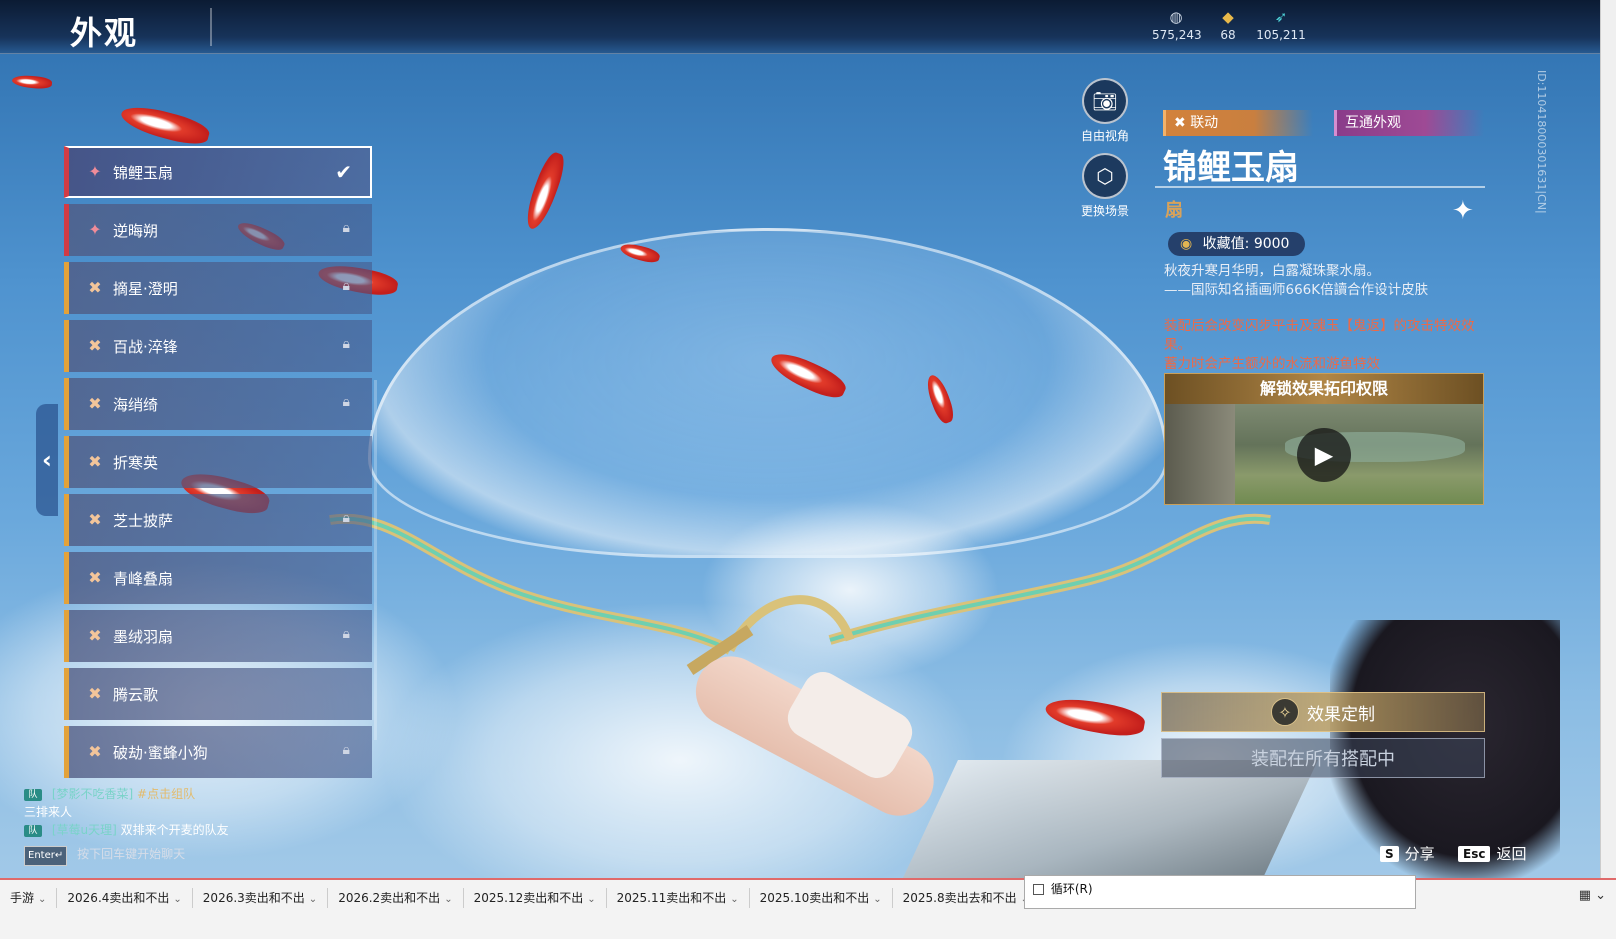 The image size is (1616, 939). I want to click on sheet-tab: 2025.8卖出去和不出⌄, so click(967, 898).